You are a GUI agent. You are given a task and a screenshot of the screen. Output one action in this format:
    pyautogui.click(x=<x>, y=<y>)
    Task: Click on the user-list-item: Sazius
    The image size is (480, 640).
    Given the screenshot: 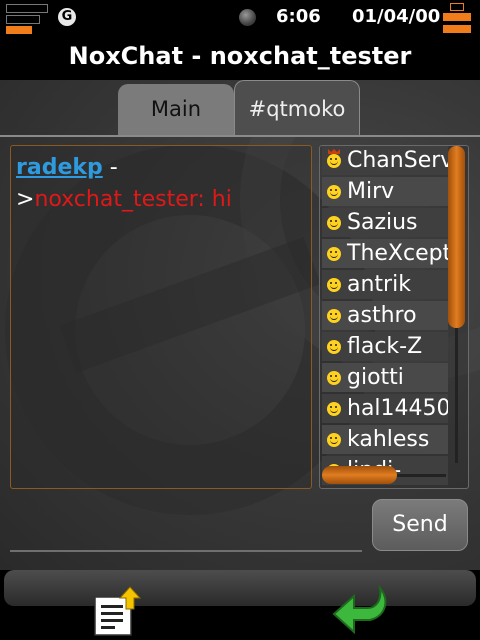 What is the action you would take?
    pyautogui.click(x=385, y=222)
    